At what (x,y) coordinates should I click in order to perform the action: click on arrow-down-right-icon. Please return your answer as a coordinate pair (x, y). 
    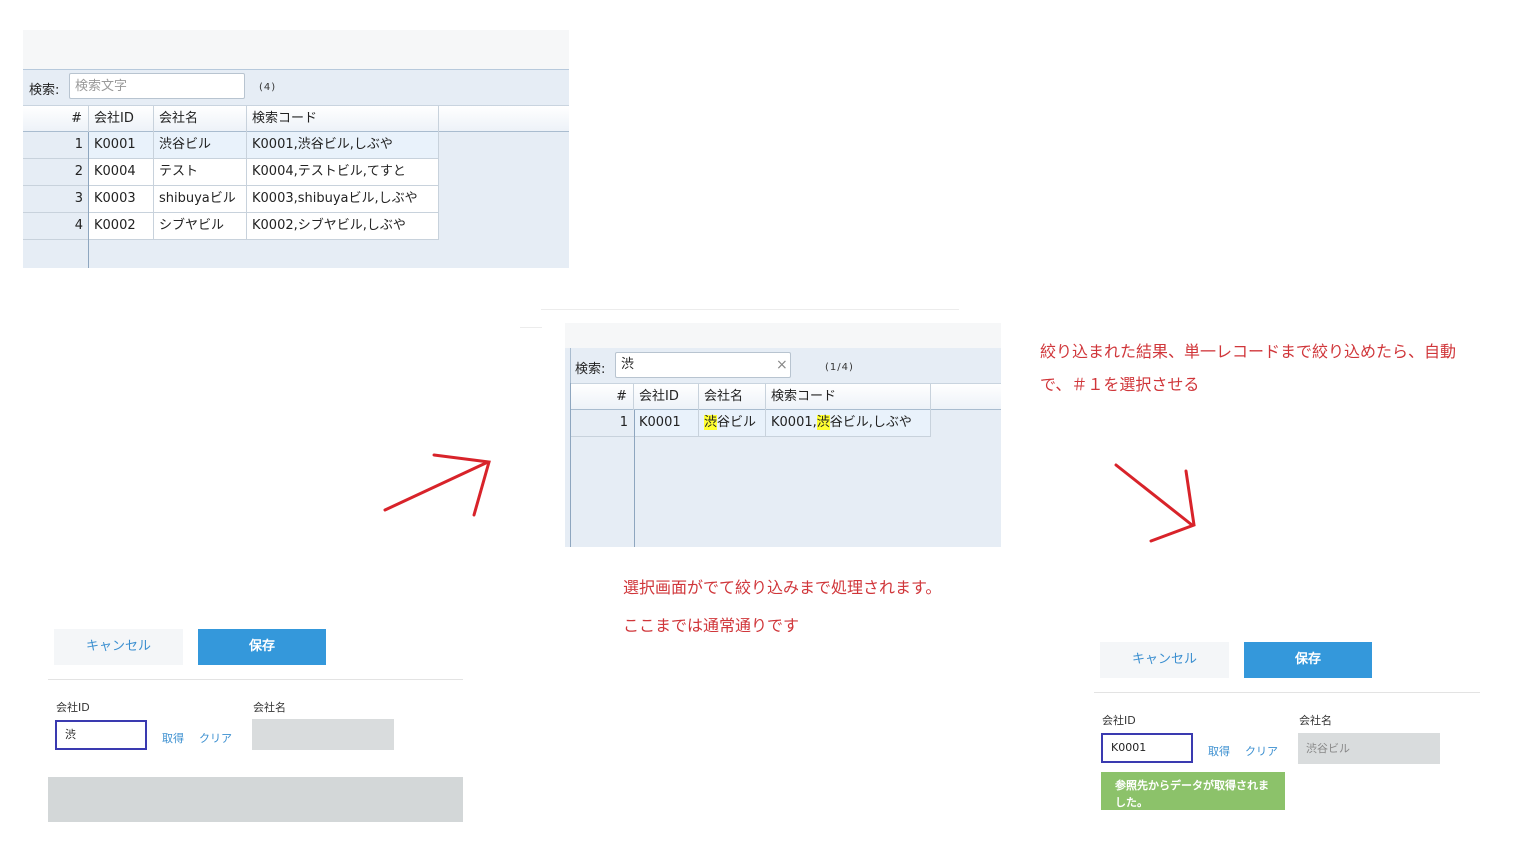
    Looking at the image, I should click on (1155, 503).